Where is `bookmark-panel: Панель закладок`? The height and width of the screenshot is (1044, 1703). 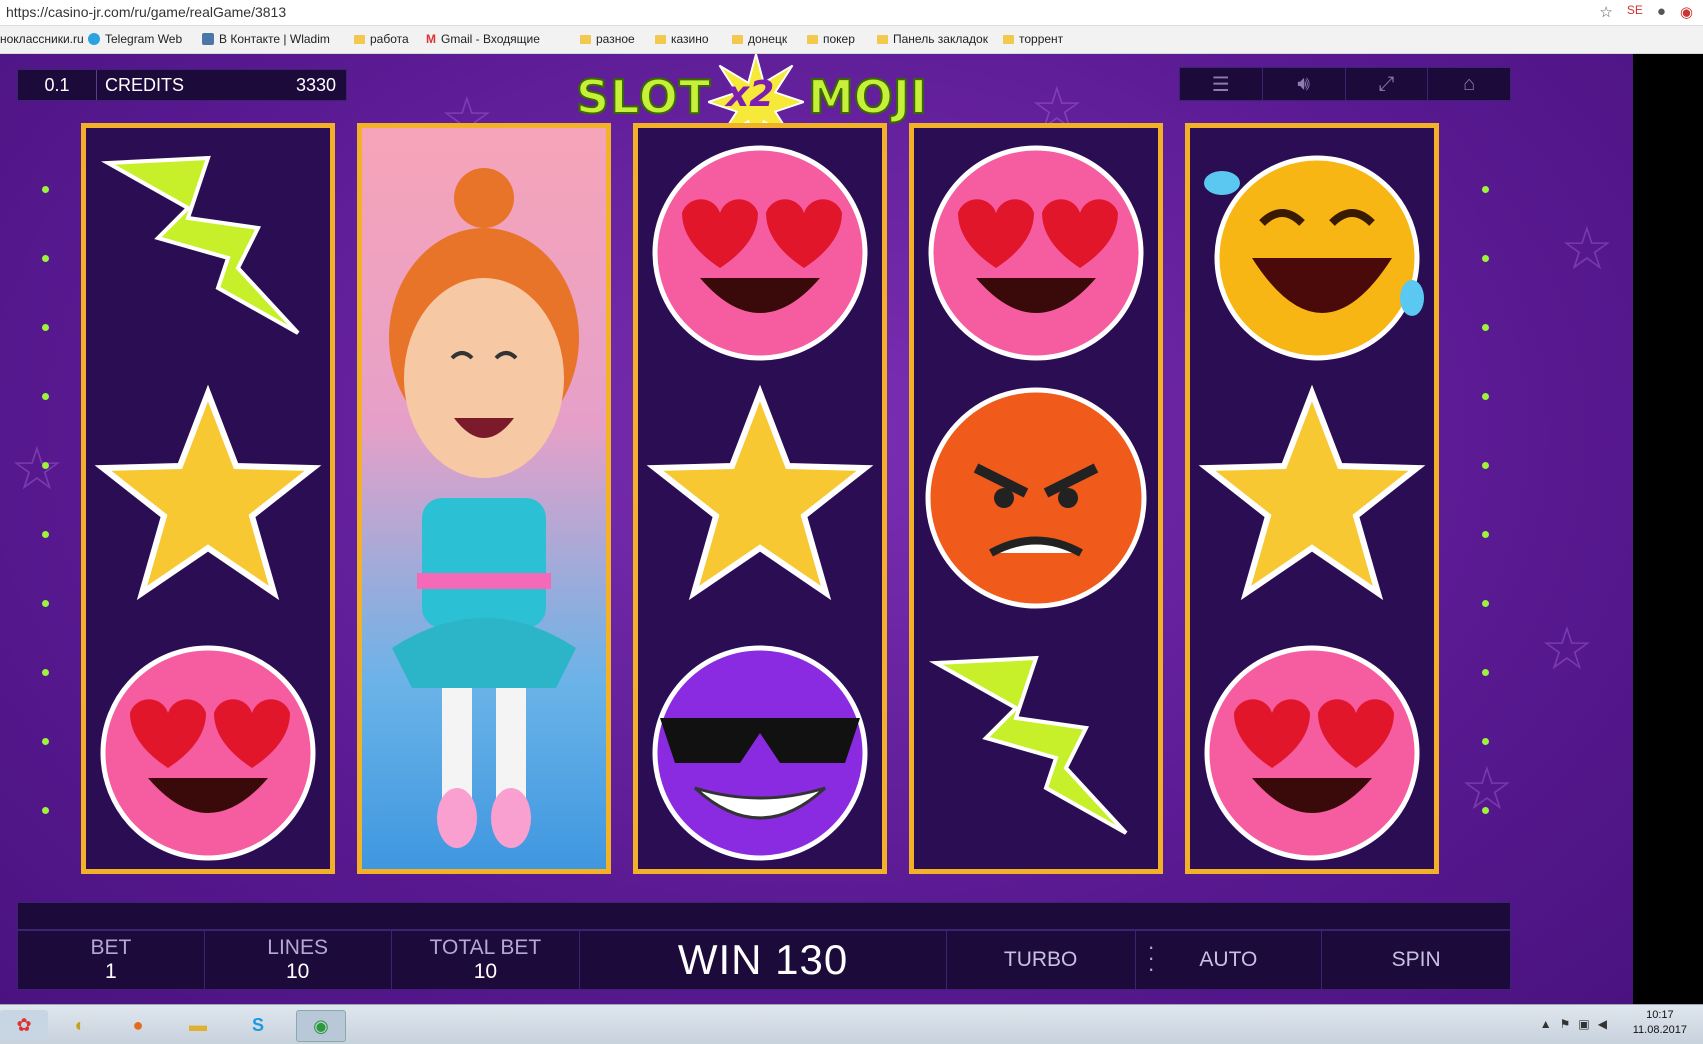
bookmark-panel: Панель закладок is located at coordinates (932, 39).